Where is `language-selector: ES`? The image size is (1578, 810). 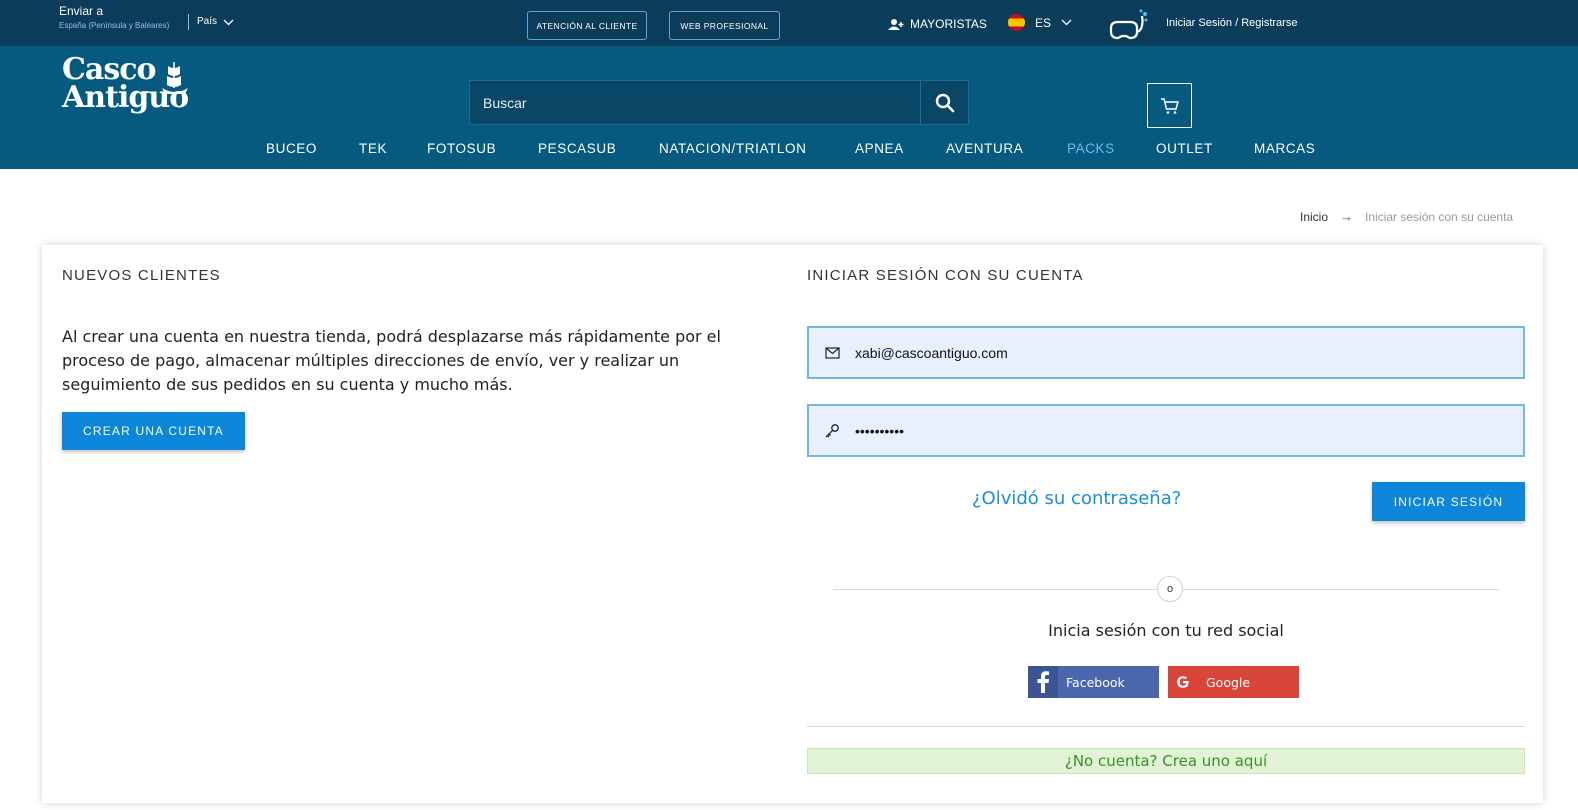 language-selector: ES is located at coordinates (1040, 22).